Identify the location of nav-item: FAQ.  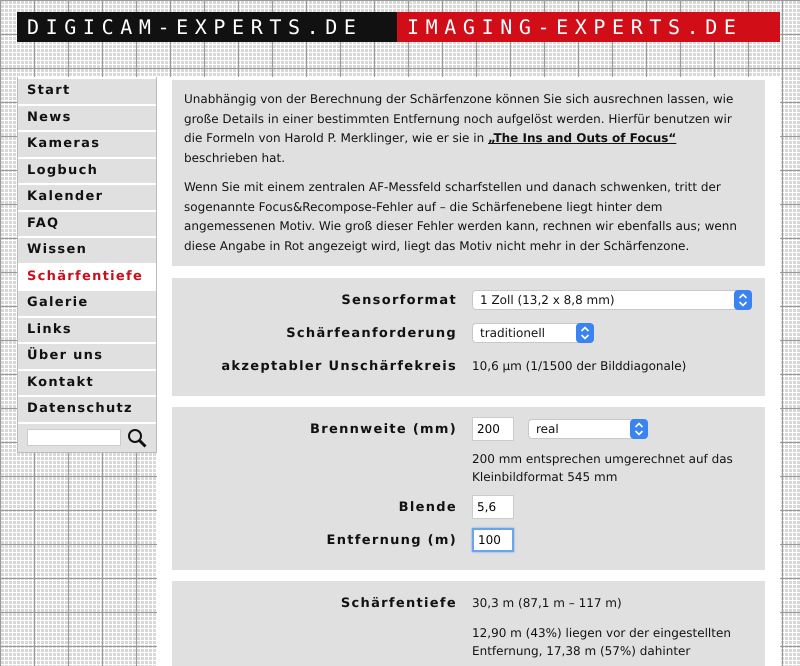
(87, 223).